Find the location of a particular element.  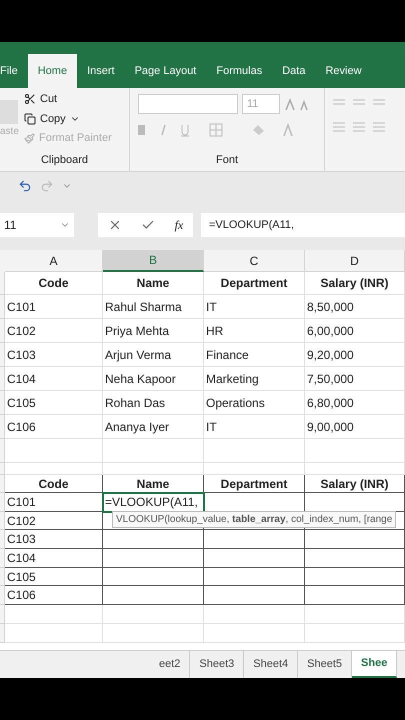

table-cell-text: 6,00,000 is located at coordinates (330, 331).